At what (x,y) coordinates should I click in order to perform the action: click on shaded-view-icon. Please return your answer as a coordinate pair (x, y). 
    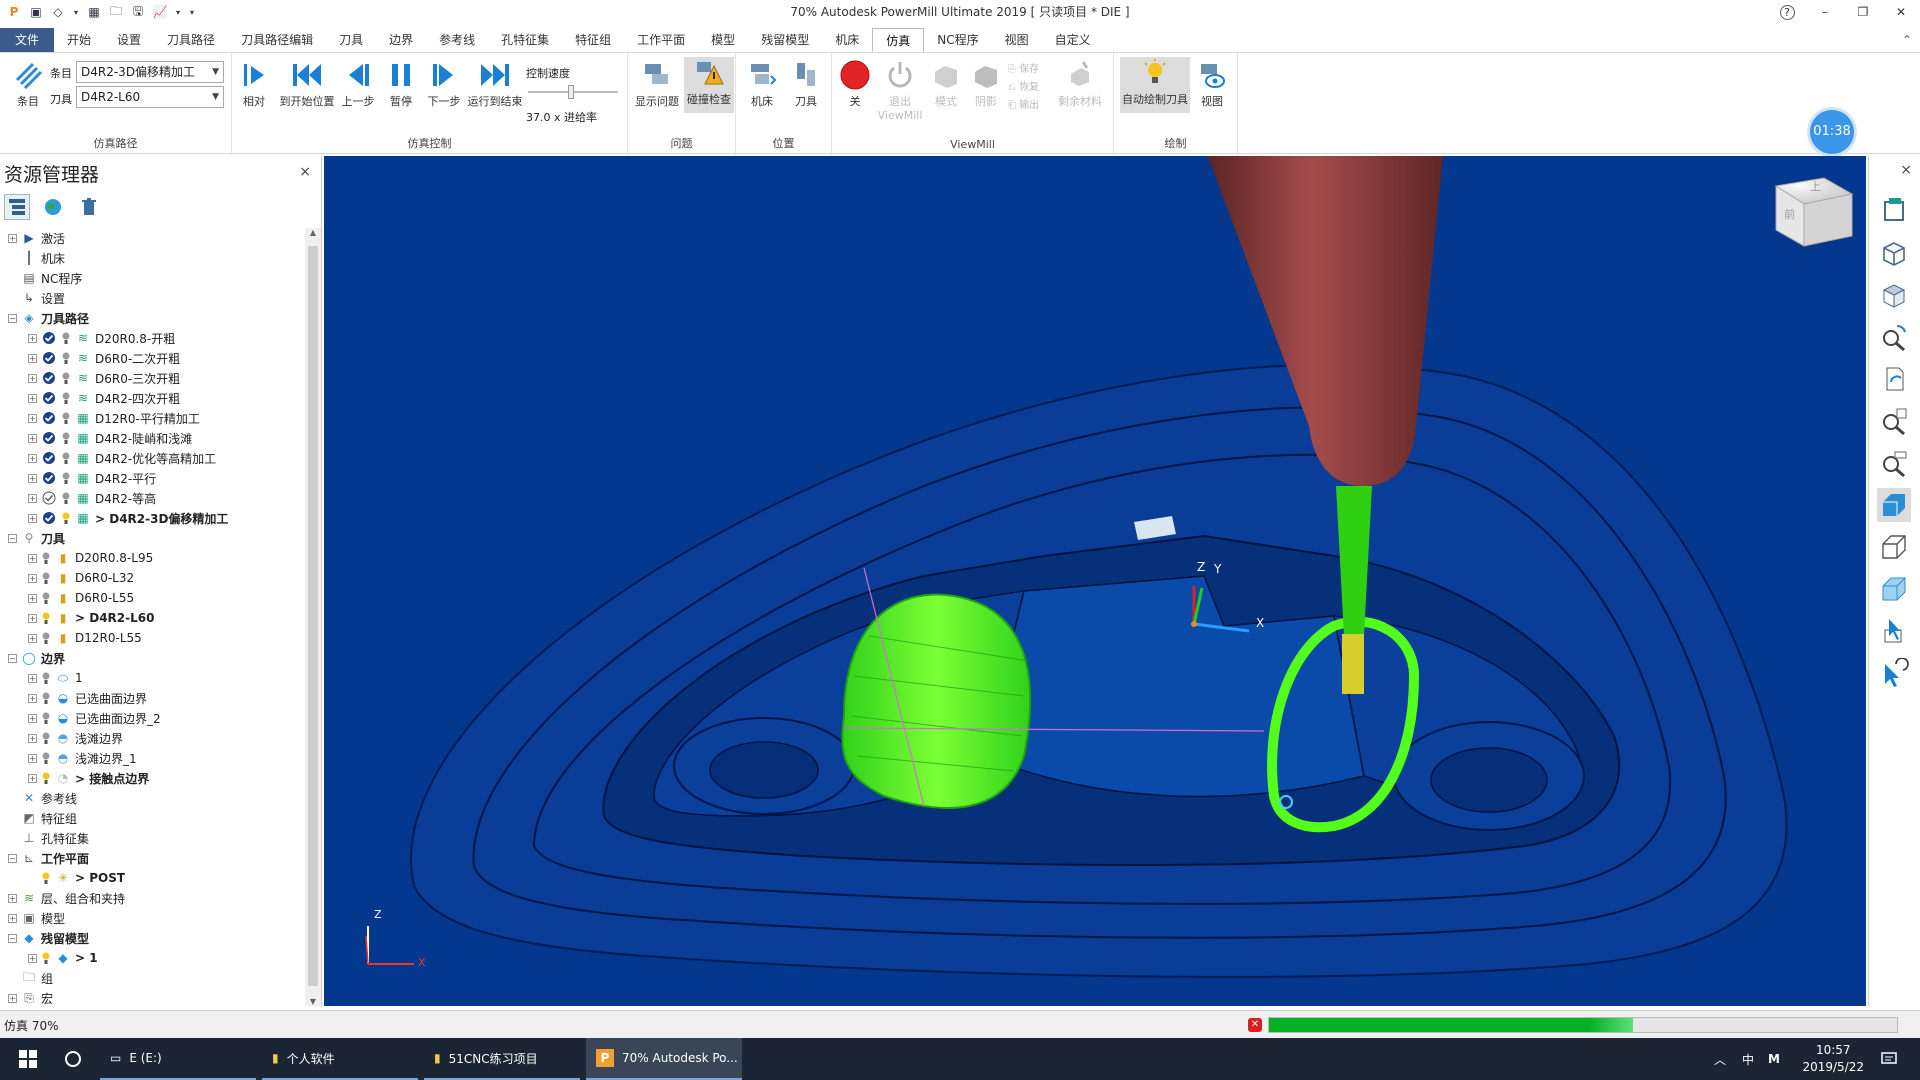
    Looking at the image, I should click on (1894, 505).